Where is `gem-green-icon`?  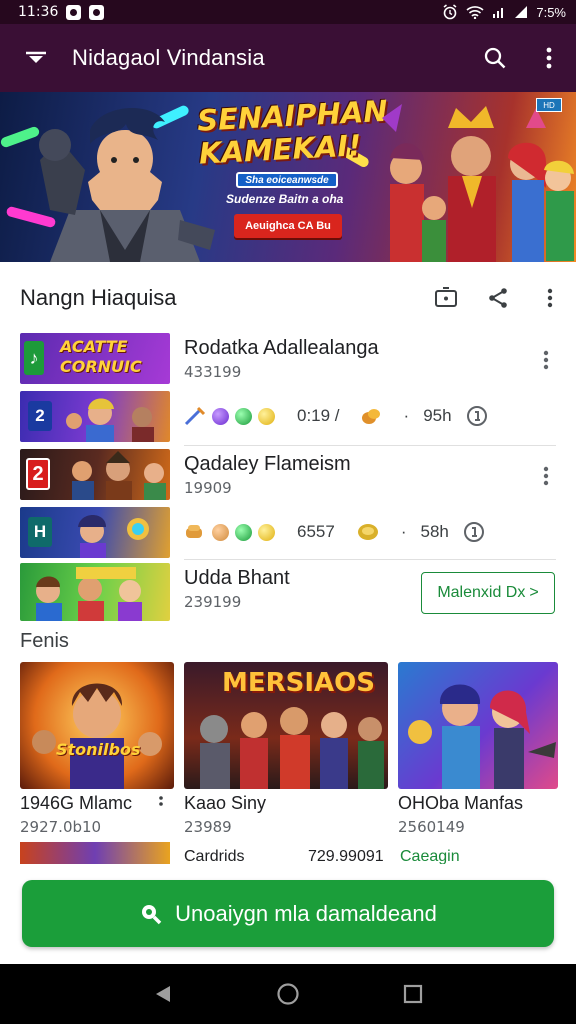
gem-green-icon is located at coordinates (243, 416).